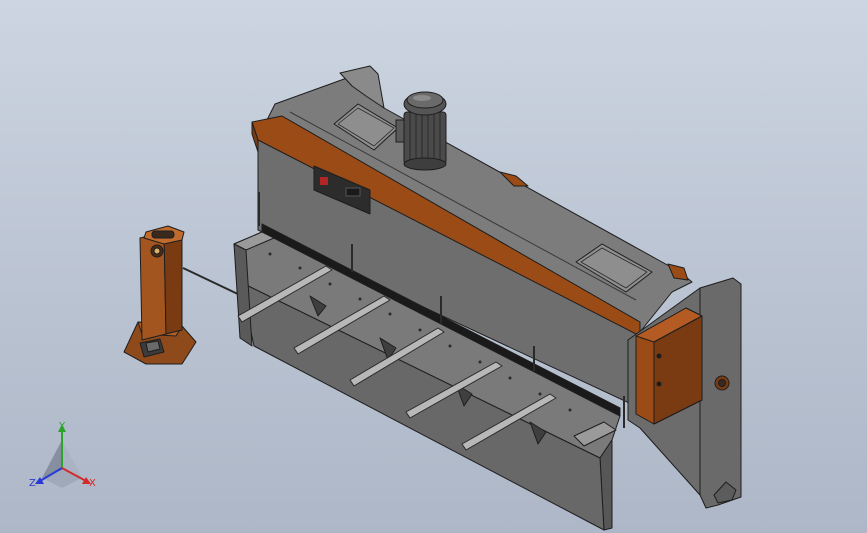 This screenshot has height=533, width=867. I want to click on foot-pedal-stand, so click(183, 295).